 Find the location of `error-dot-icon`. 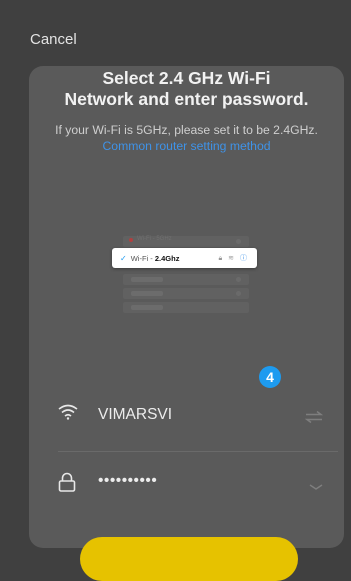

error-dot-icon is located at coordinates (131, 240).